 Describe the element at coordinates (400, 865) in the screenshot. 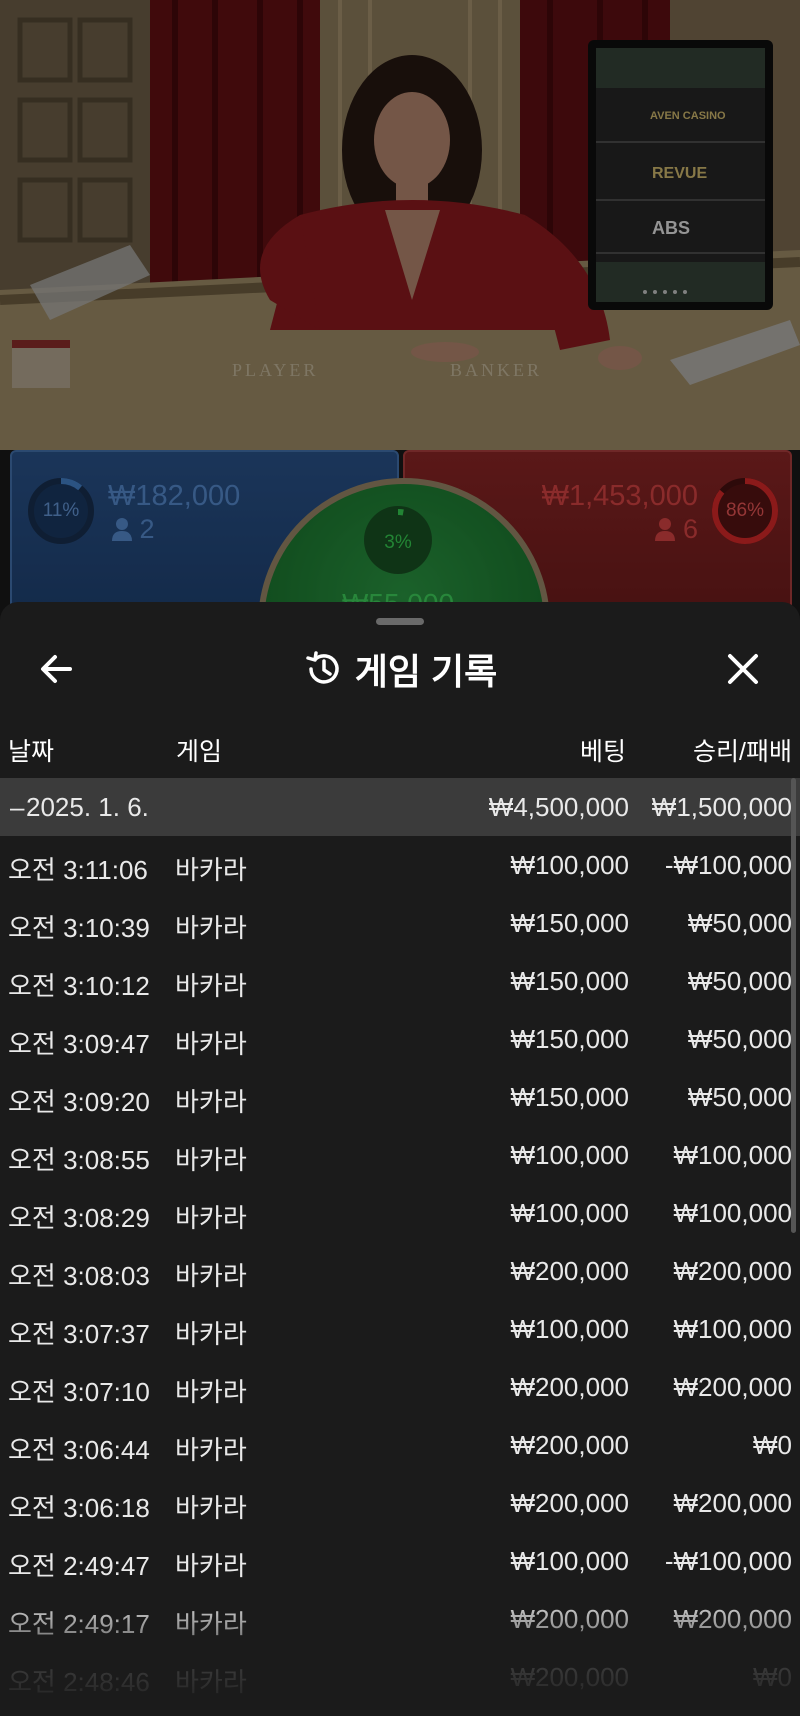

I see `table-row: 오전 3:11:06 바카라 ₩100,000 -₩100,000` at that location.